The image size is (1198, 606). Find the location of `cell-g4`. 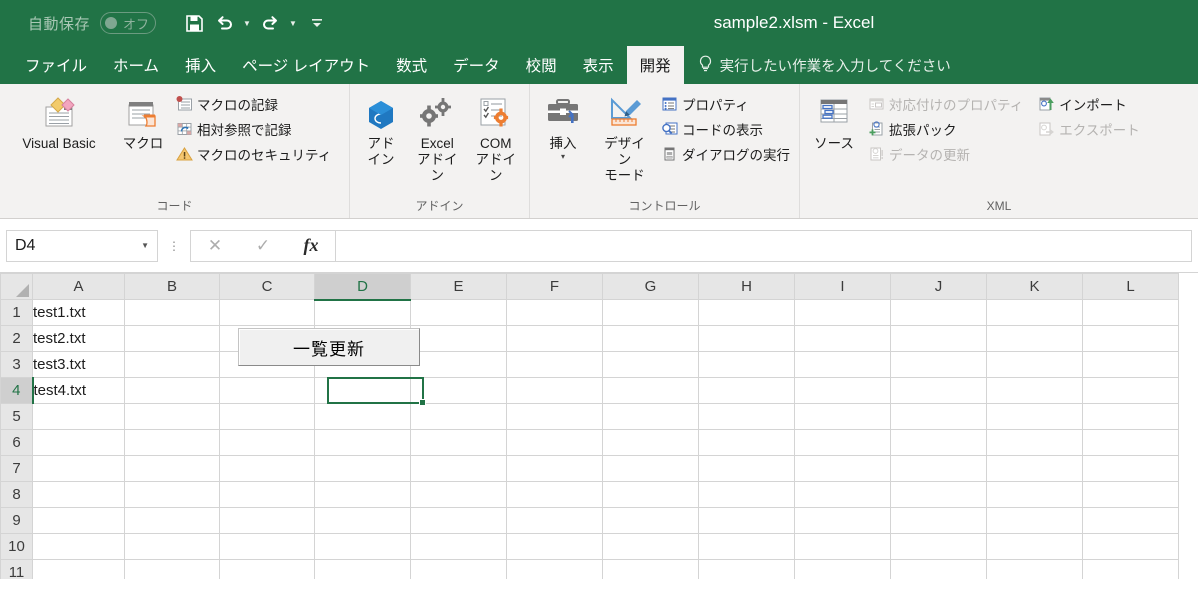

cell-g4 is located at coordinates (650, 390).